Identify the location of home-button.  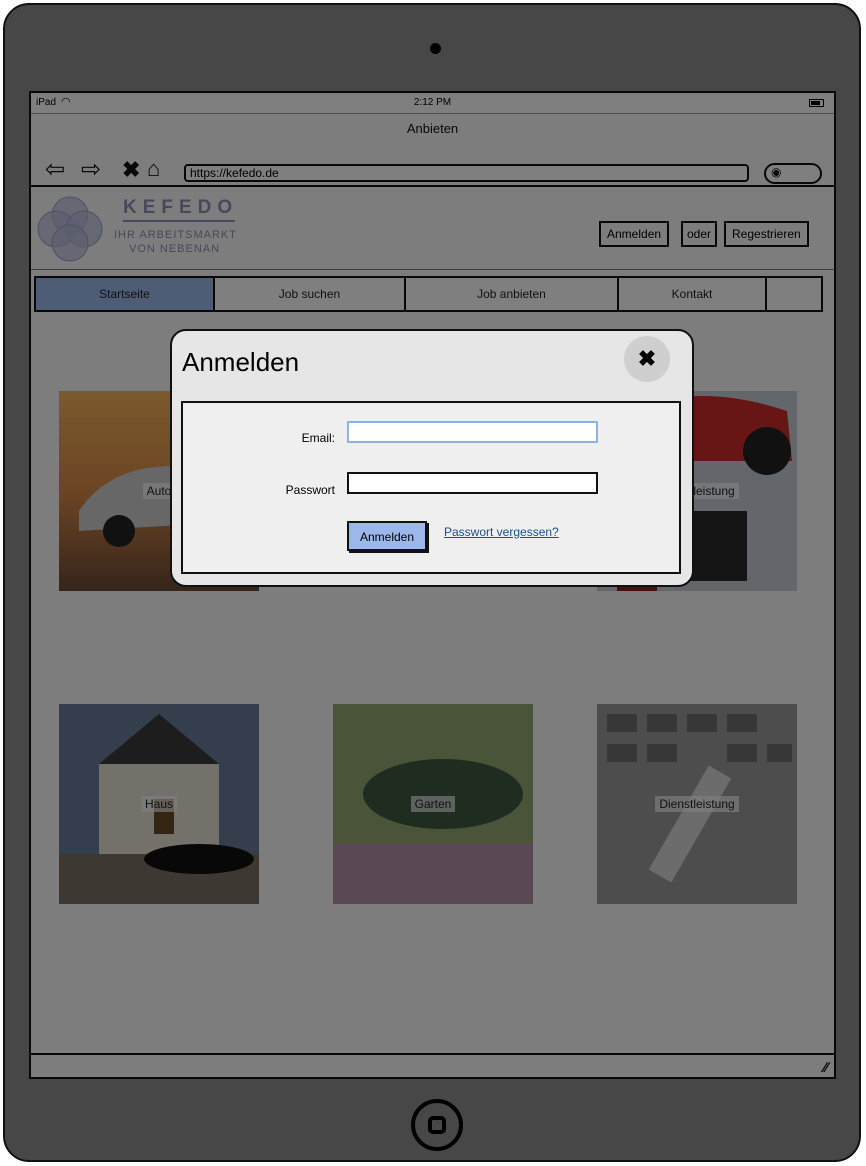
(437, 1125).